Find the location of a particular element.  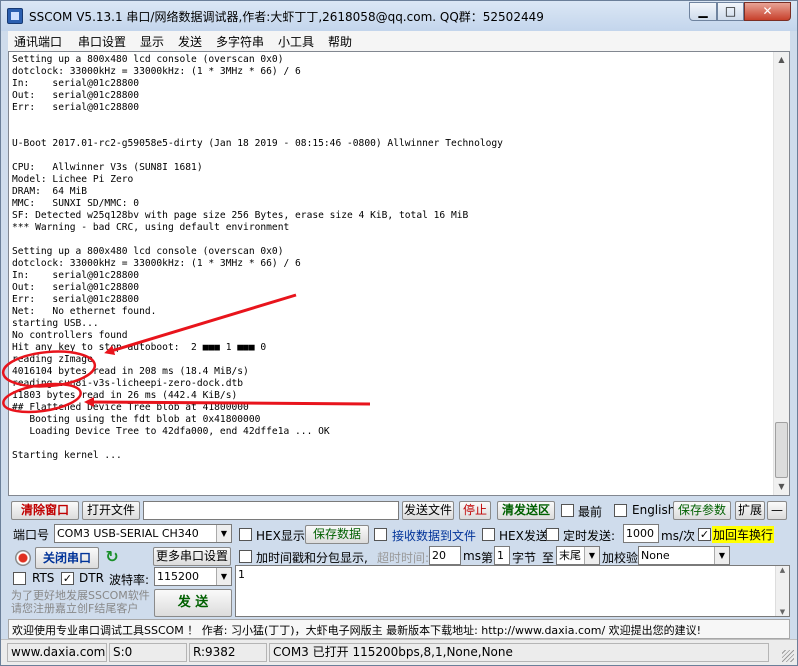

more-port-settings-button: 更多串口设置 is located at coordinates (192, 556).